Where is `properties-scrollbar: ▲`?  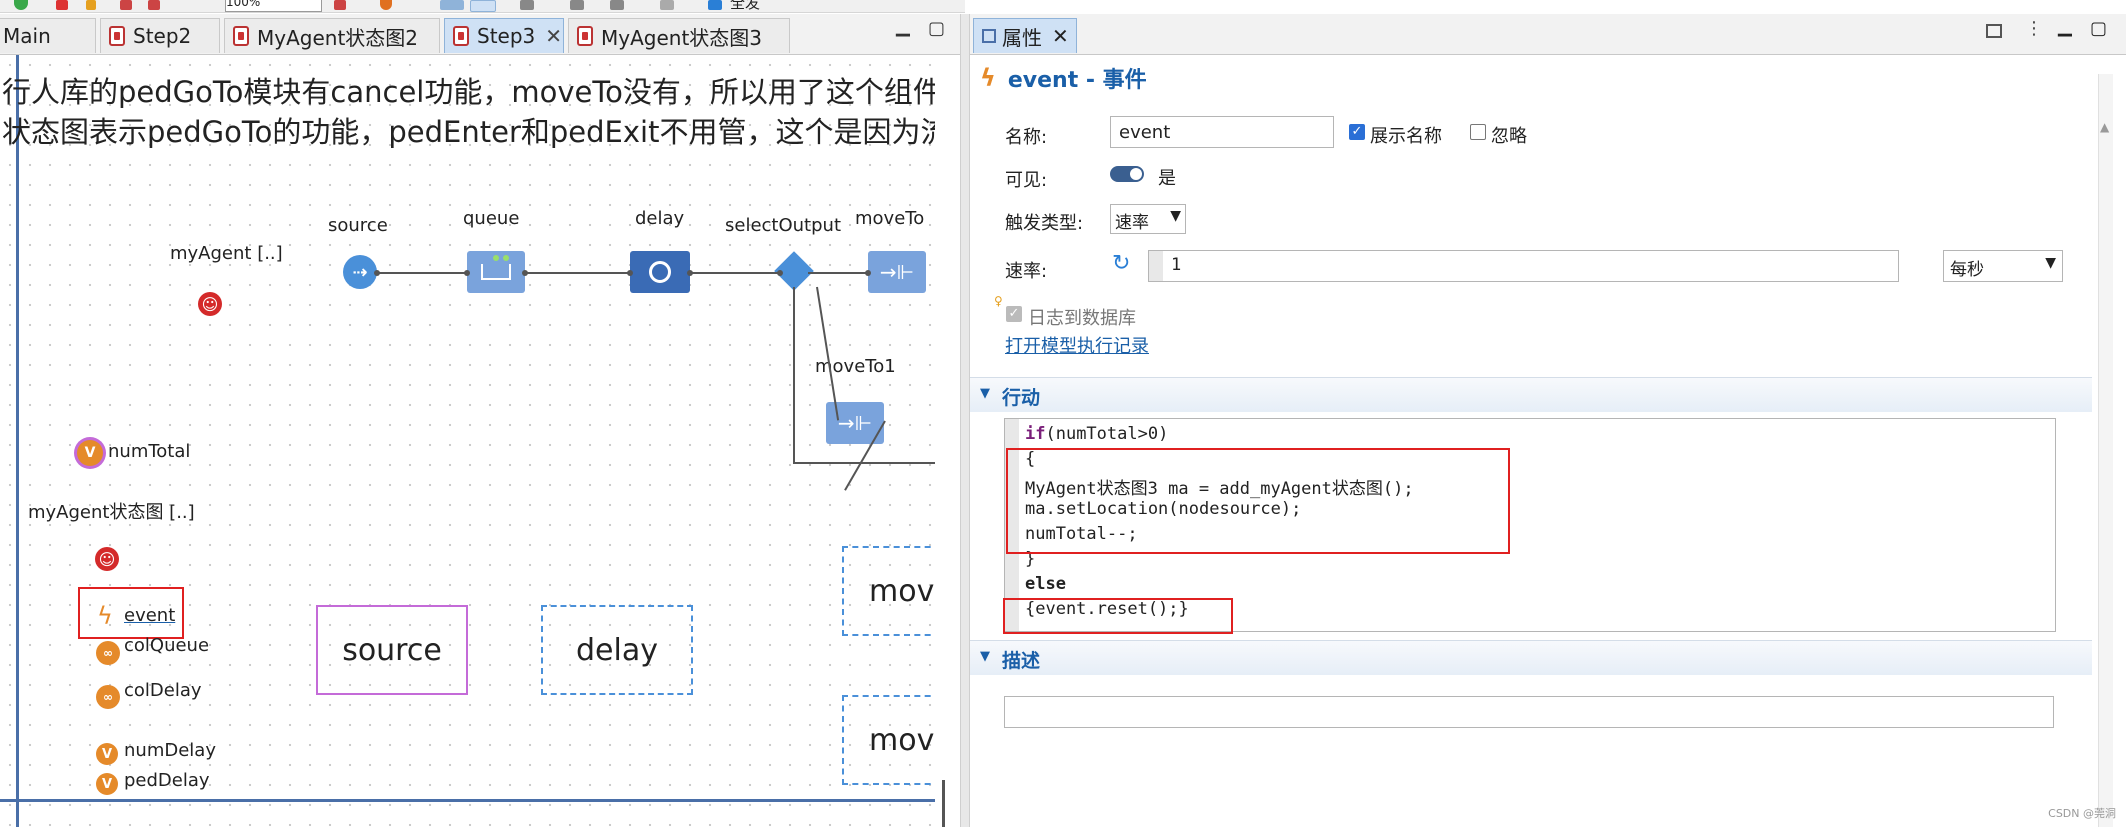 properties-scrollbar: ▲ is located at coordinates (2105, 450).